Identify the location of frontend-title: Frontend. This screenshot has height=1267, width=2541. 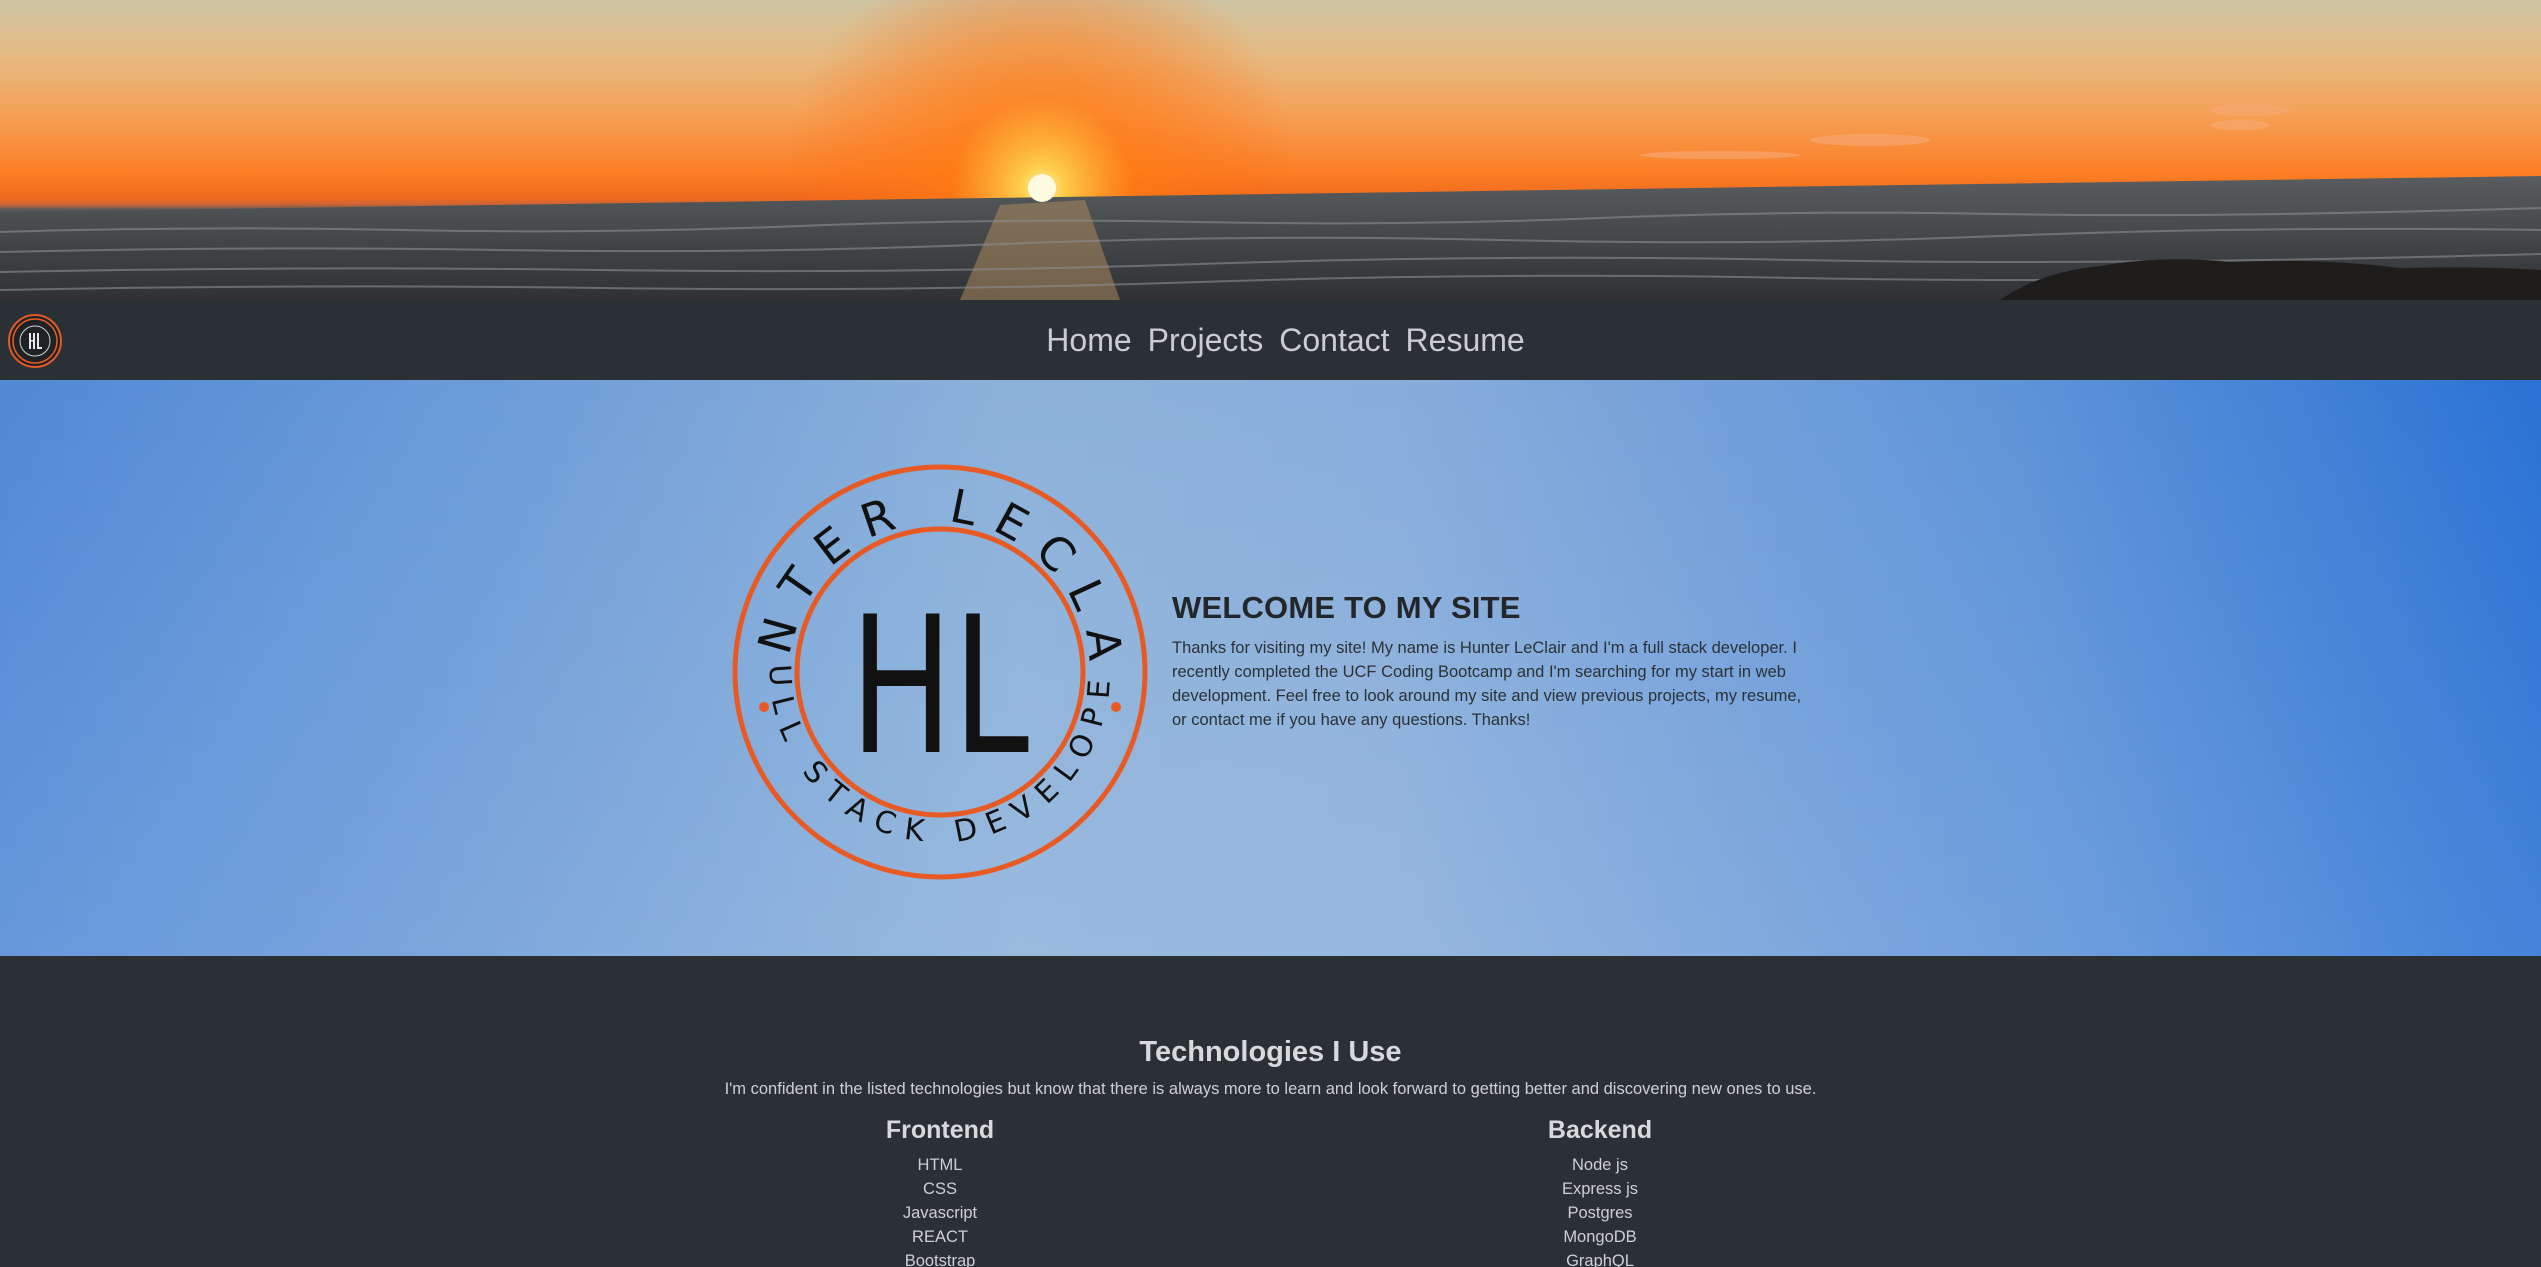
(940, 1130).